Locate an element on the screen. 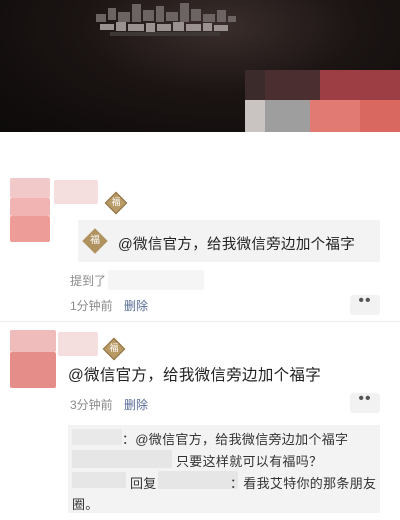 This screenshot has width=400, height=520. mentioned-user-blurred is located at coordinates (156, 280).